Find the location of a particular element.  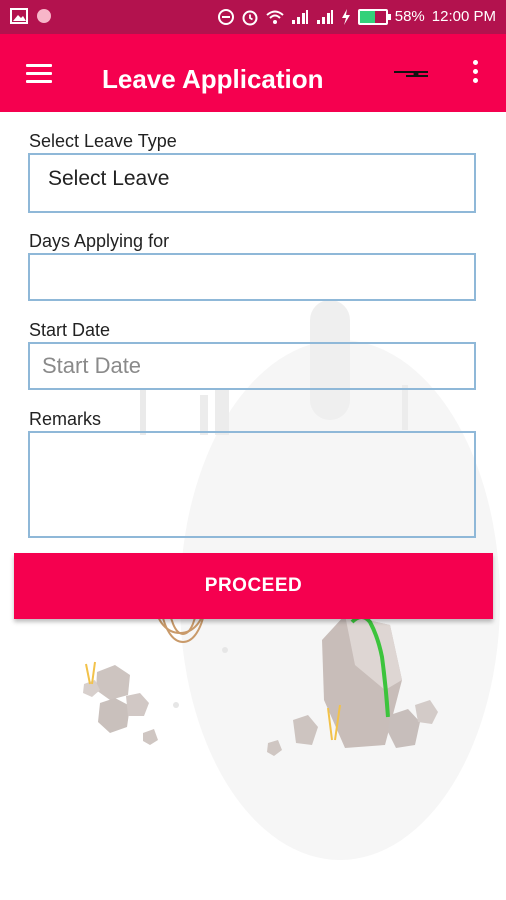

start-date-label: Start Date is located at coordinates (70, 330).